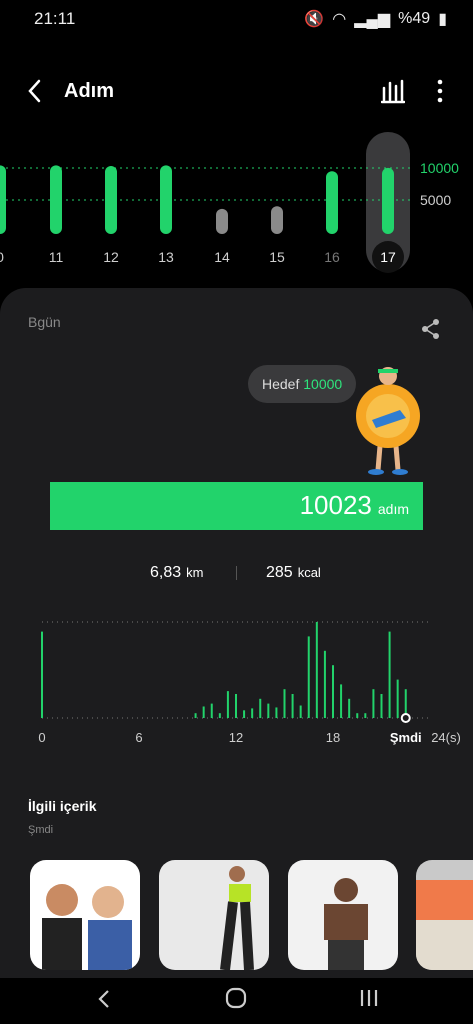 The image size is (473, 1024). Describe the element at coordinates (138, 737) in the screenshot. I see `hour-tick-label: 6` at that location.